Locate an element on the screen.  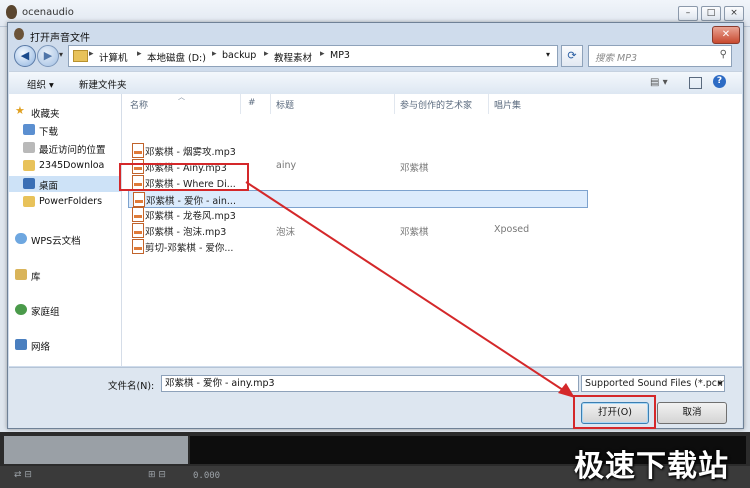
time-display: 0.000 is located at coordinates (207, 476).